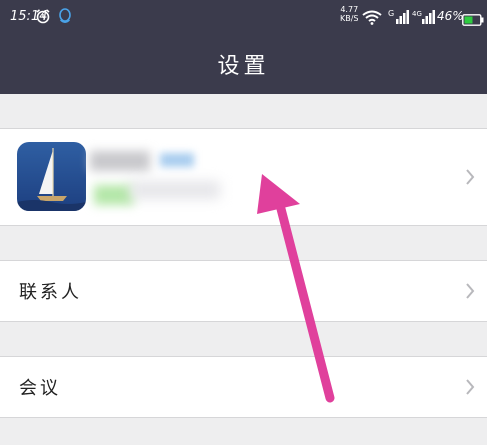  I want to click on network-speed: 4.77 KB/S, so click(349, 14).